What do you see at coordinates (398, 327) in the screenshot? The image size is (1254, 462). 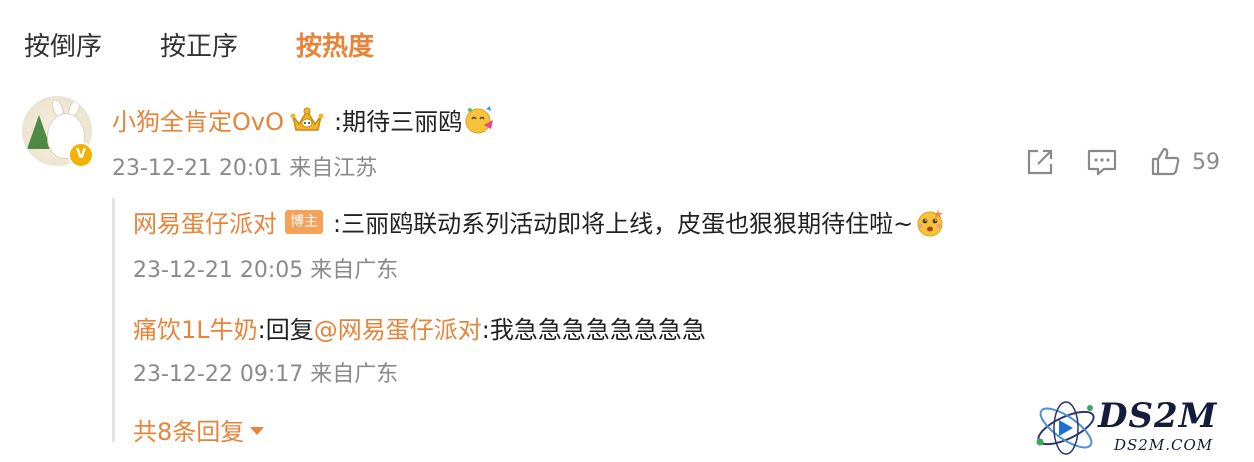 I see `reply-mention-link: @网易蛋仔派对` at bounding box center [398, 327].